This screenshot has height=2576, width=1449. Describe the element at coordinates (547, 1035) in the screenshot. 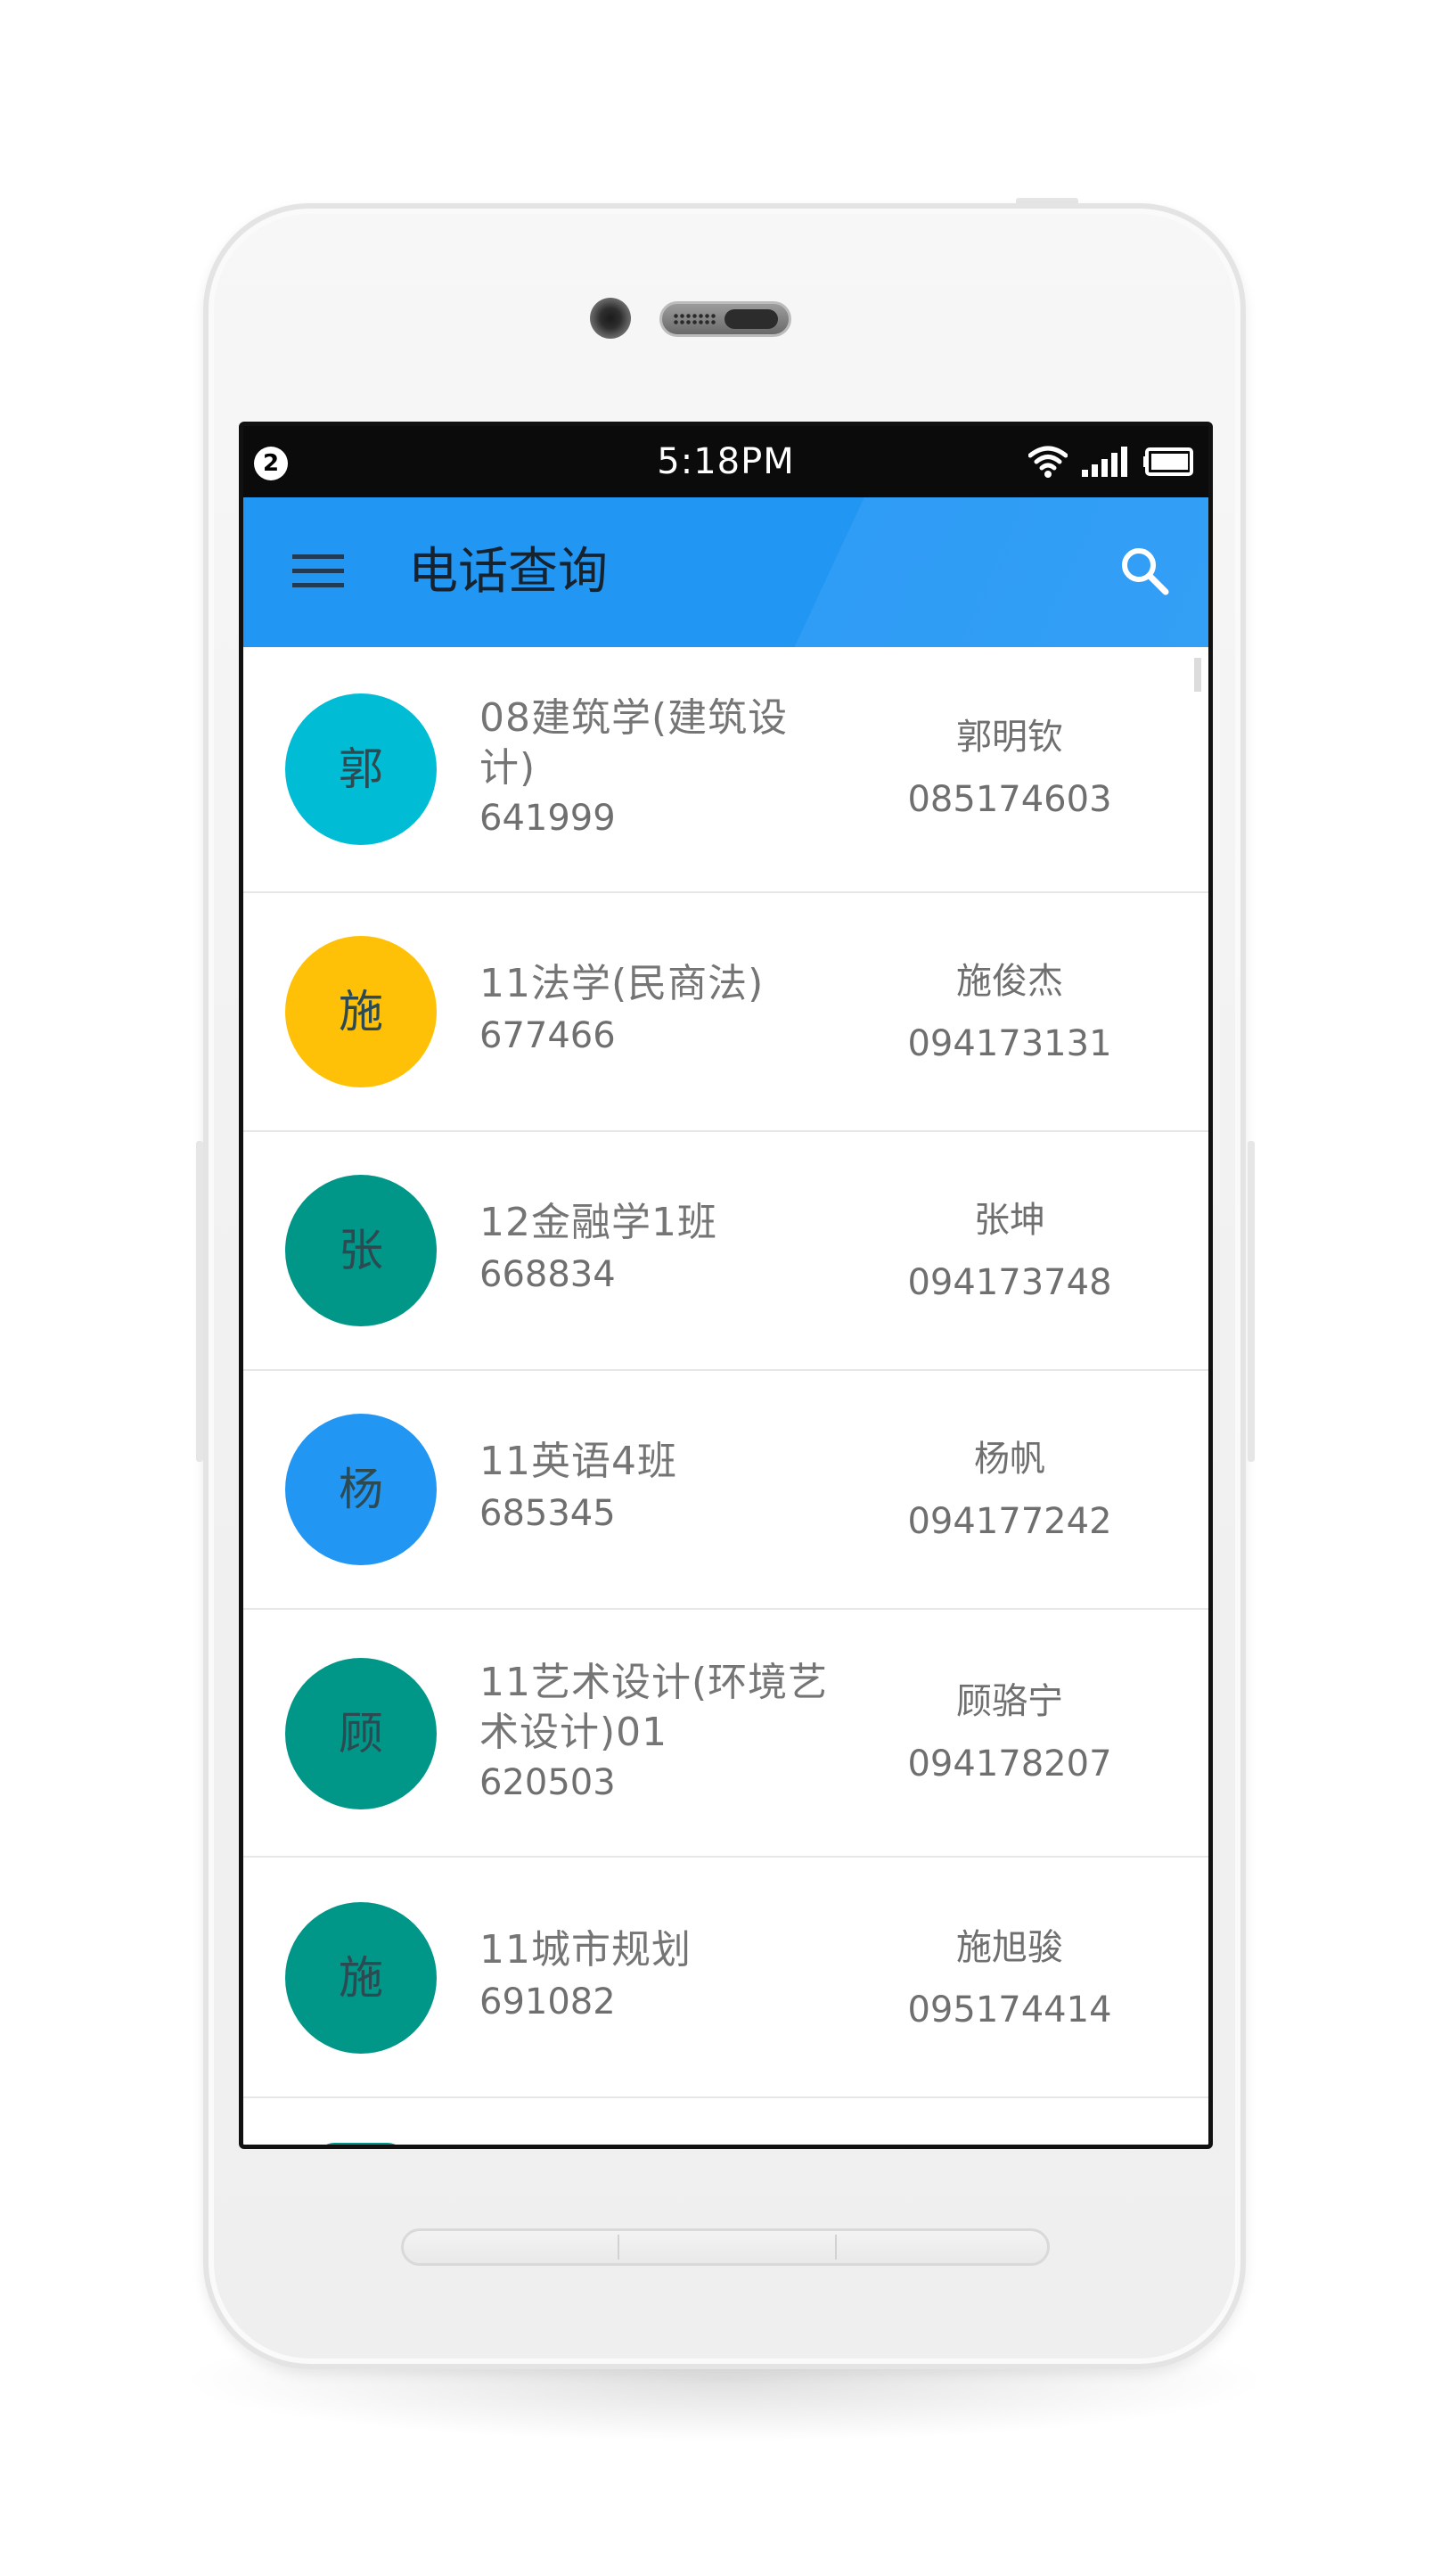

I see `room-number: 677466` at that location.